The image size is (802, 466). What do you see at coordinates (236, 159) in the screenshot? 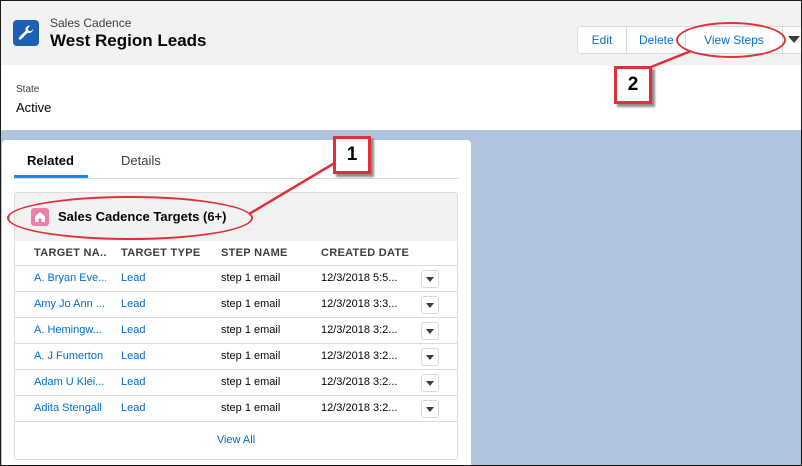
I see `tab-bar: Related Details` at bounding box center [236, 159].